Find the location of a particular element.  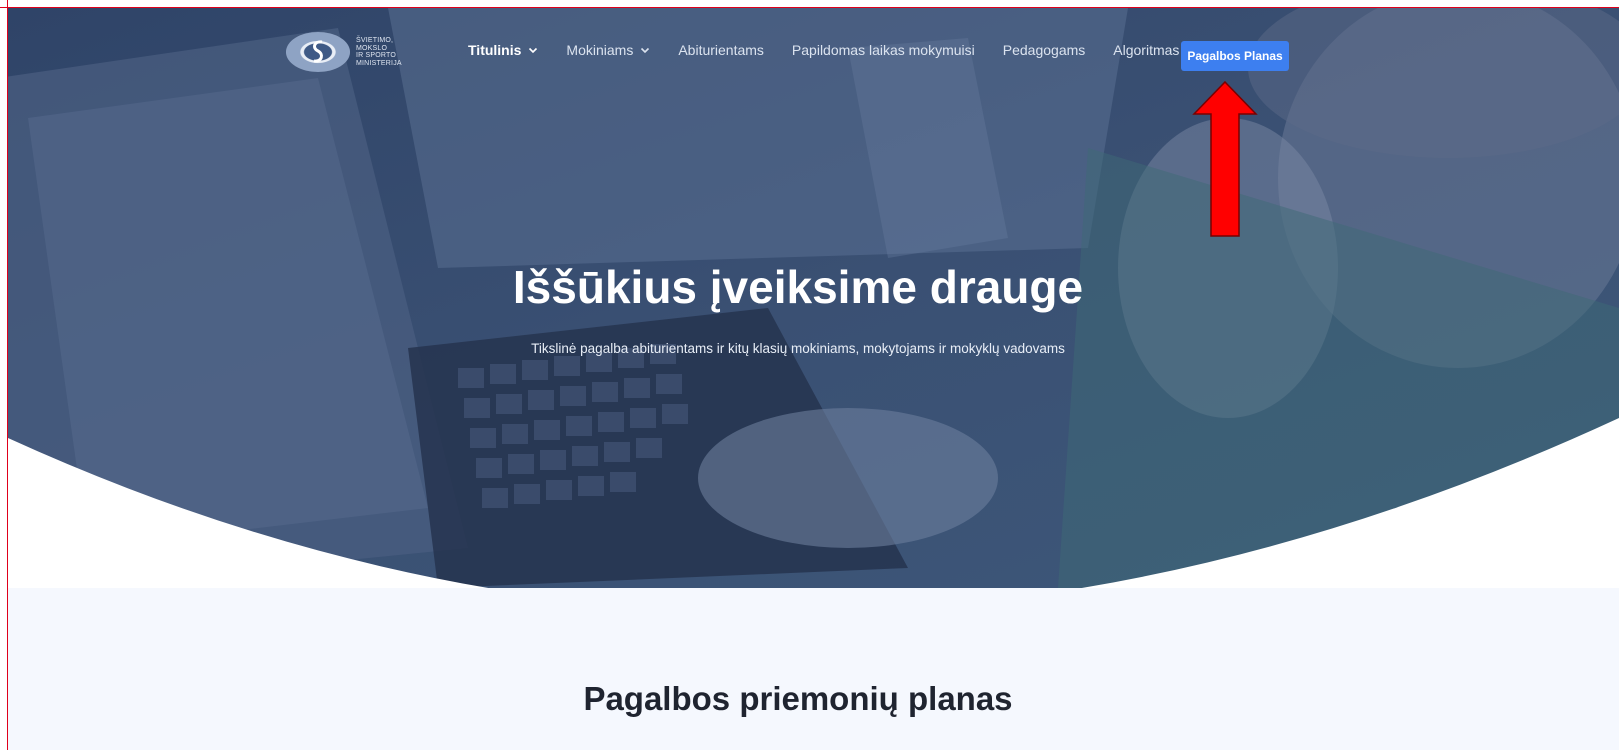

nav-item-label: Abiturientams is located at coordinates (721, 50).